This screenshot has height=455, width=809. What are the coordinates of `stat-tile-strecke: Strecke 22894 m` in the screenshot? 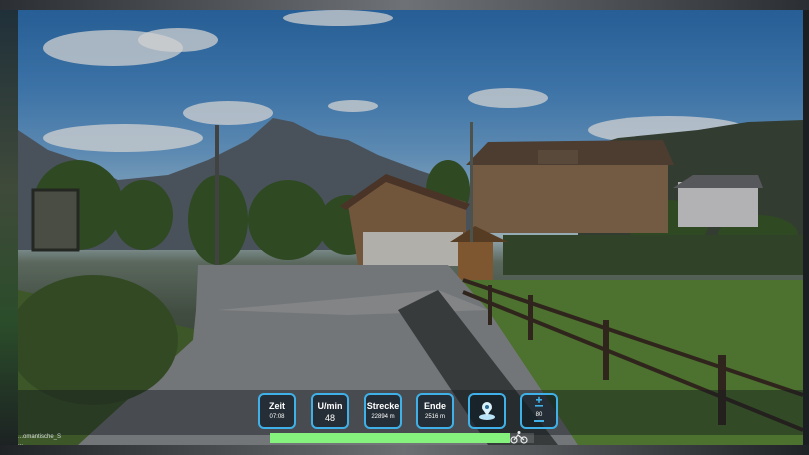 It's located at (383, 411).